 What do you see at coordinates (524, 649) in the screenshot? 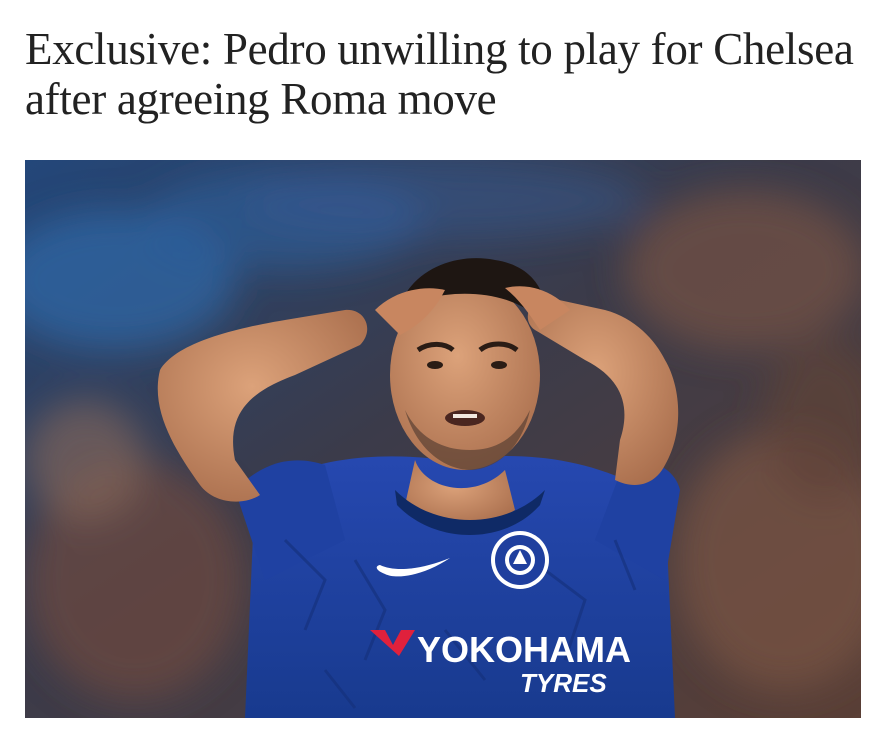
I see `sponsor-text-main: YOKOHAMA` at bounding box center [524, 649].